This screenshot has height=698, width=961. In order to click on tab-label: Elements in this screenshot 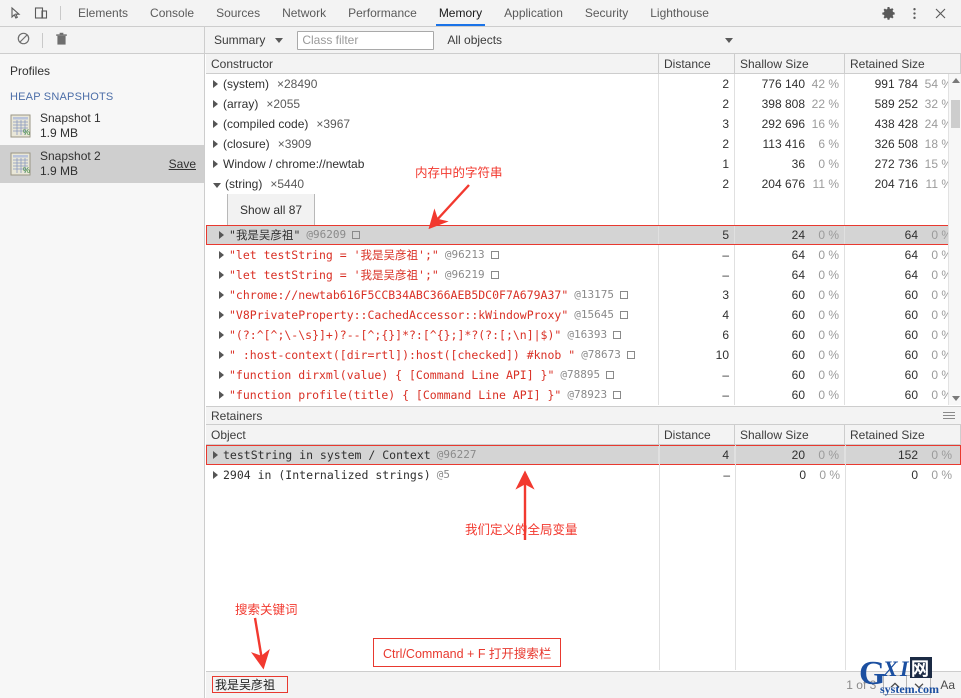, I will do `click(103, 13)`.